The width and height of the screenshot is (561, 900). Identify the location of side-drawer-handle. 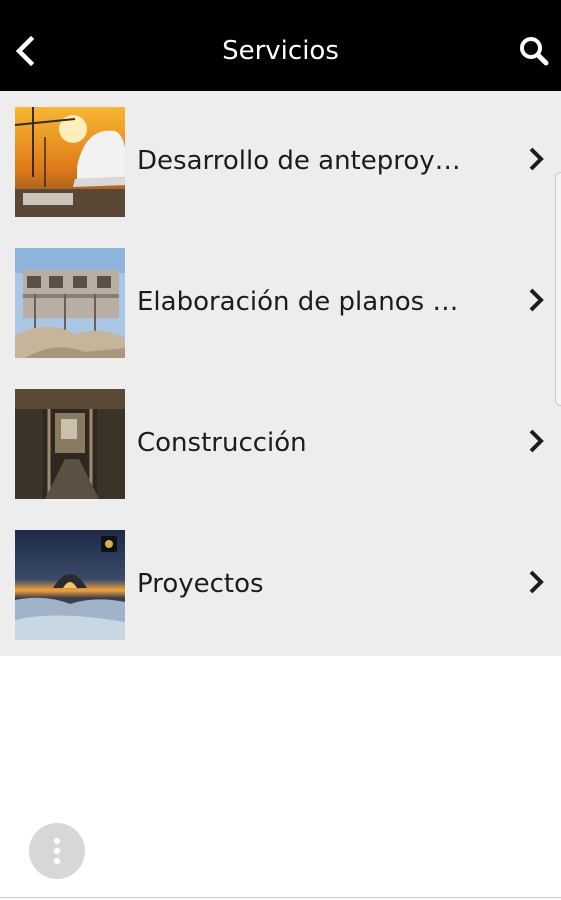
(558, 289).